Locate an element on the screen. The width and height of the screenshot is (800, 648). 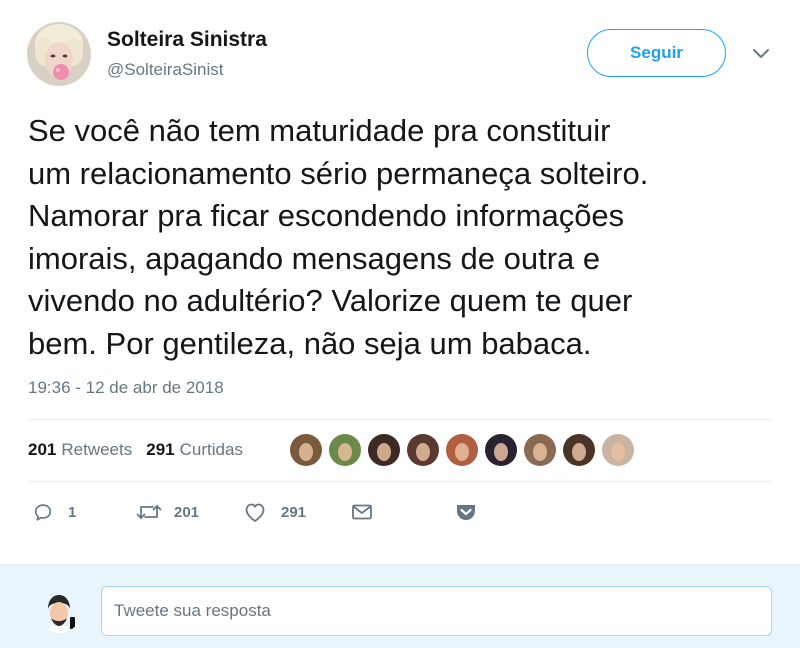
tweet-line: bem. Por gentileza, não seja um babaca. is located at coordinates (310, 343).